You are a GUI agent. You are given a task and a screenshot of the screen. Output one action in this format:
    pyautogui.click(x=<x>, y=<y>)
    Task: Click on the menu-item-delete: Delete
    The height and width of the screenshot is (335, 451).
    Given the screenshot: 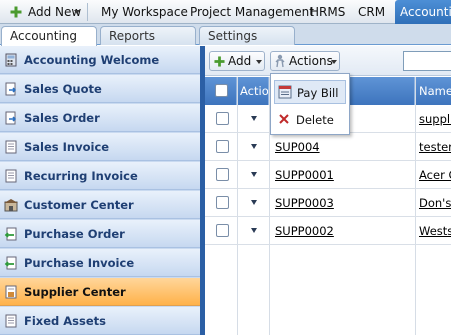 What is the action you would take?
    pyautogui.click(x=310, y=120)
    